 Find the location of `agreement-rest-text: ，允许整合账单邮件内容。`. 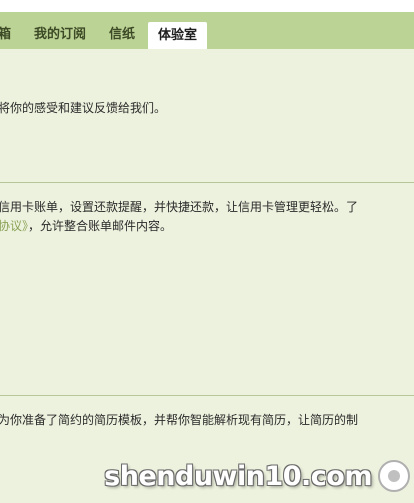

agreement-rest-text: ，允许整合账单邮件内容。 is located at coordinates (100, 226).